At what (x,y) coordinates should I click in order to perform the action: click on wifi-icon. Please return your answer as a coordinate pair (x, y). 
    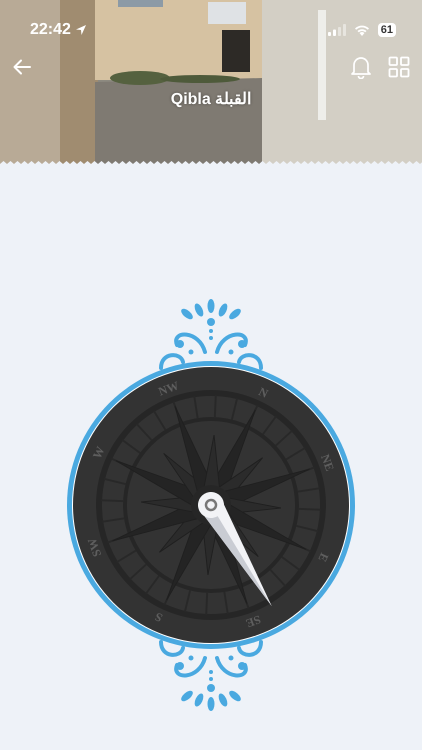
    Looking at the image, I should click on (362, 30).